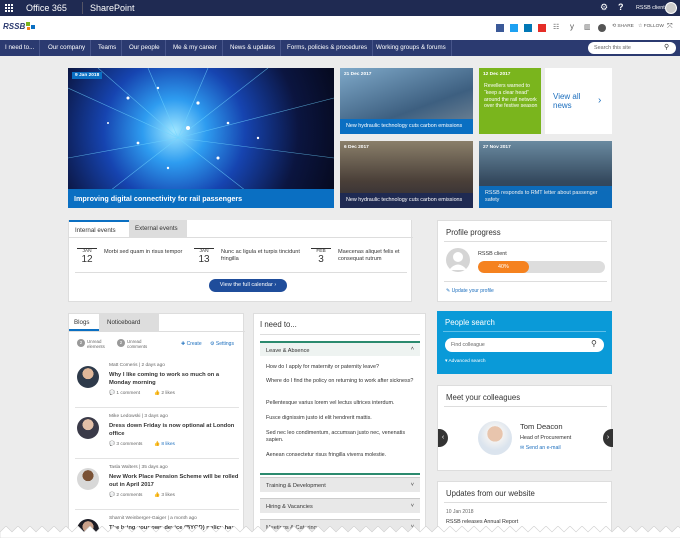 The width and height of the screenshot is (680, 538). I want to click on chevron-right-icon: ›, so click(600, 100).